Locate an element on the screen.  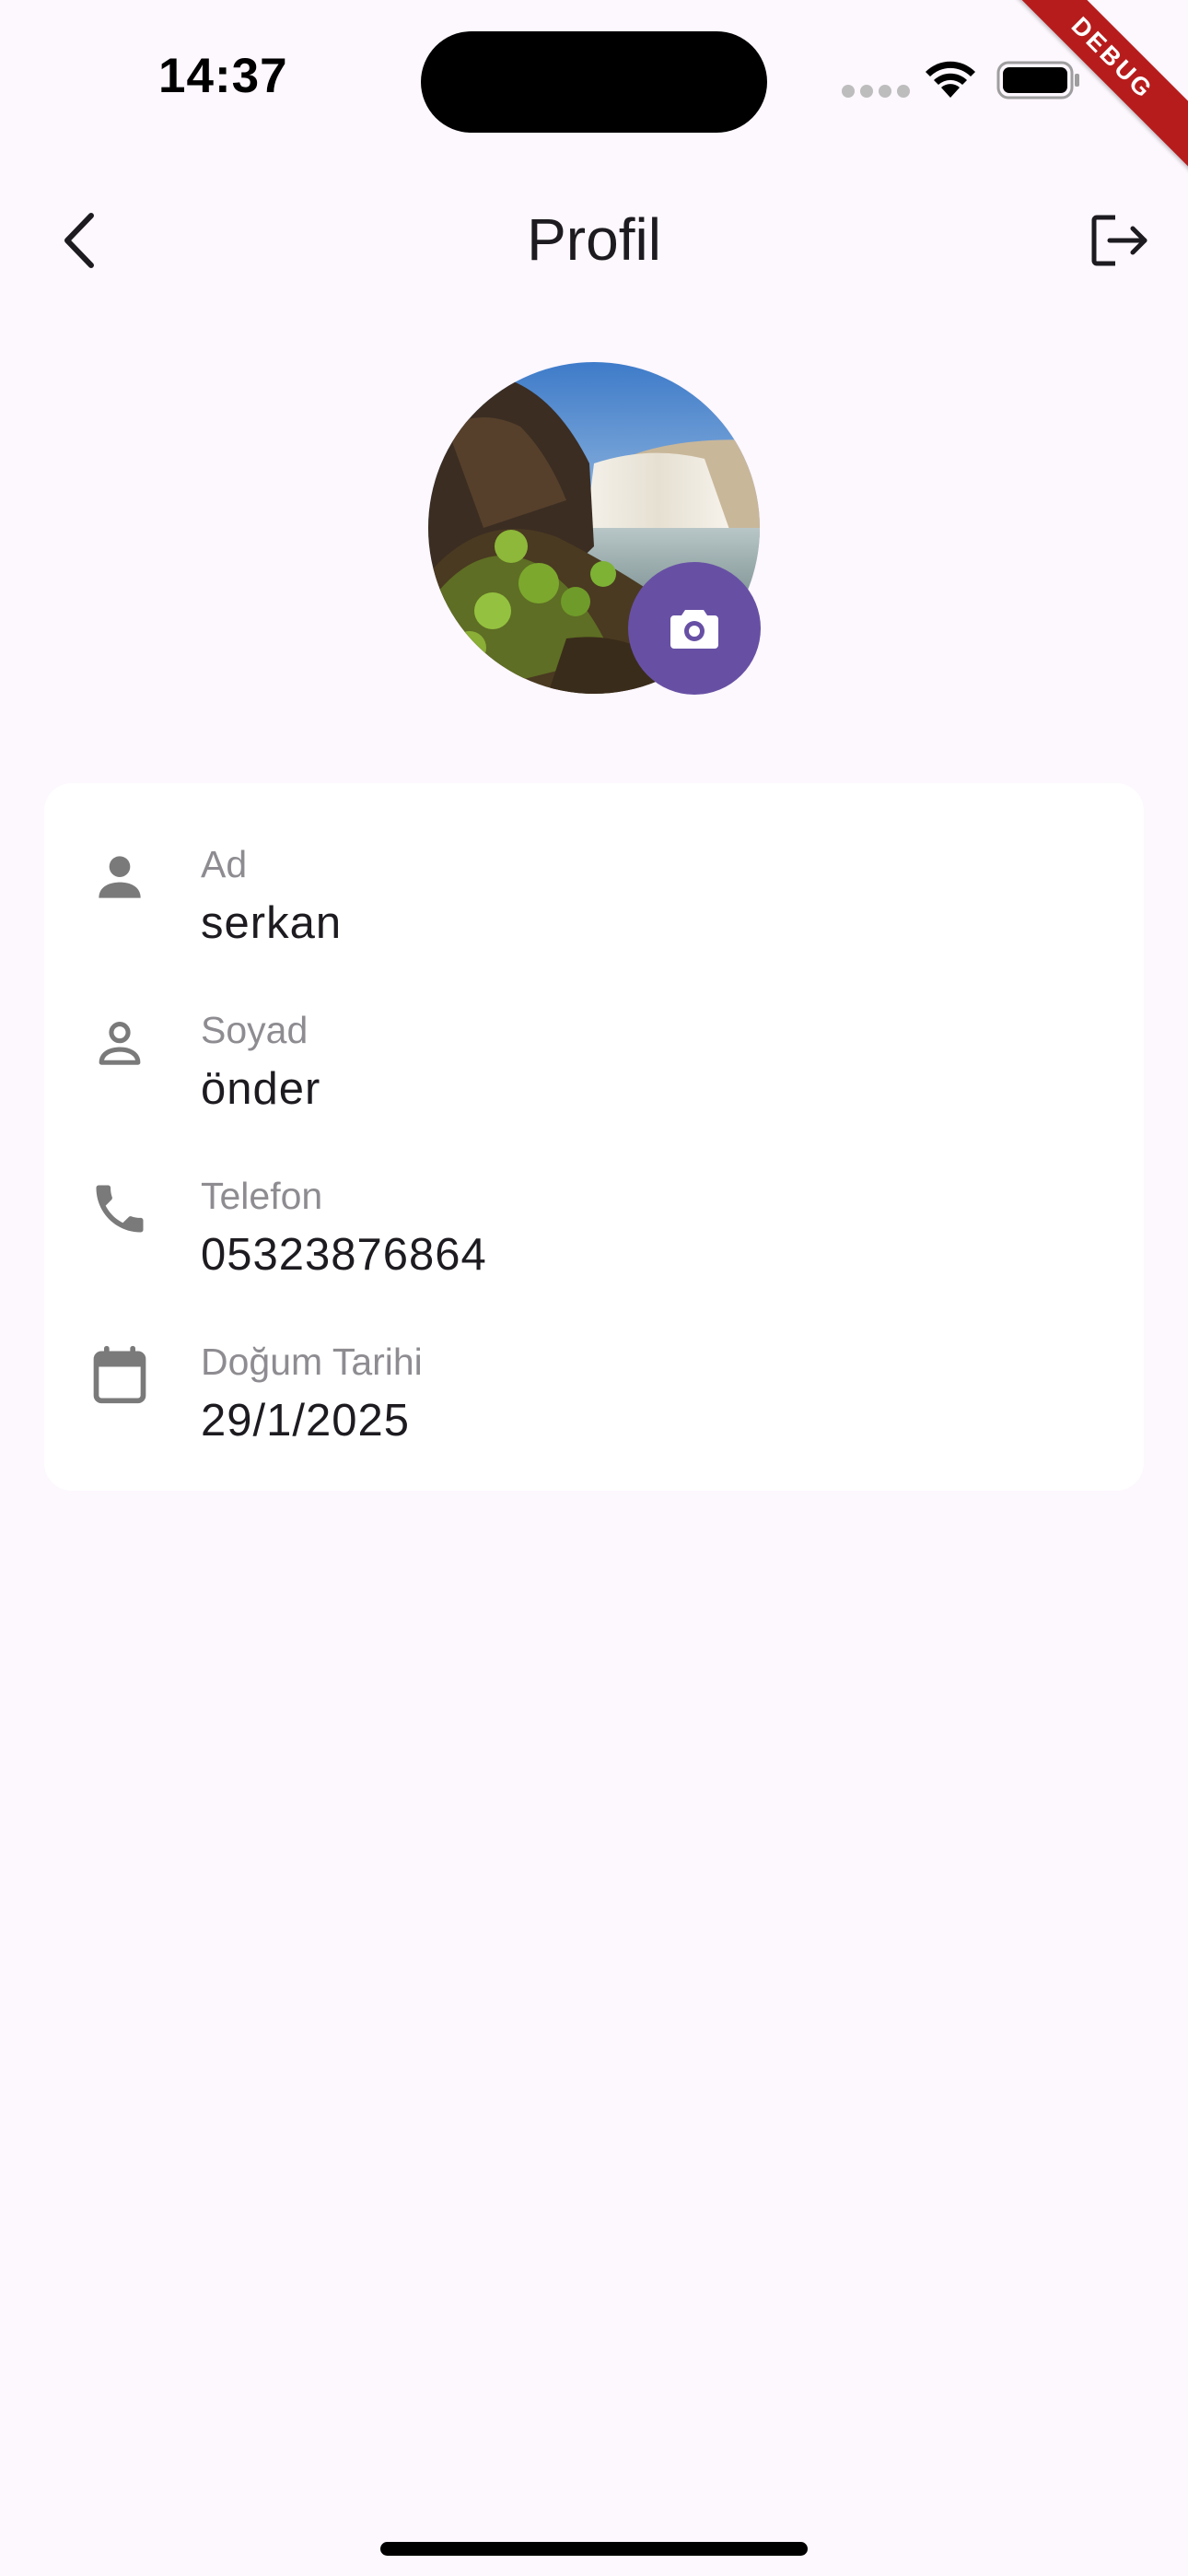
person-outline-icon is located at coordinates (120, 1043).